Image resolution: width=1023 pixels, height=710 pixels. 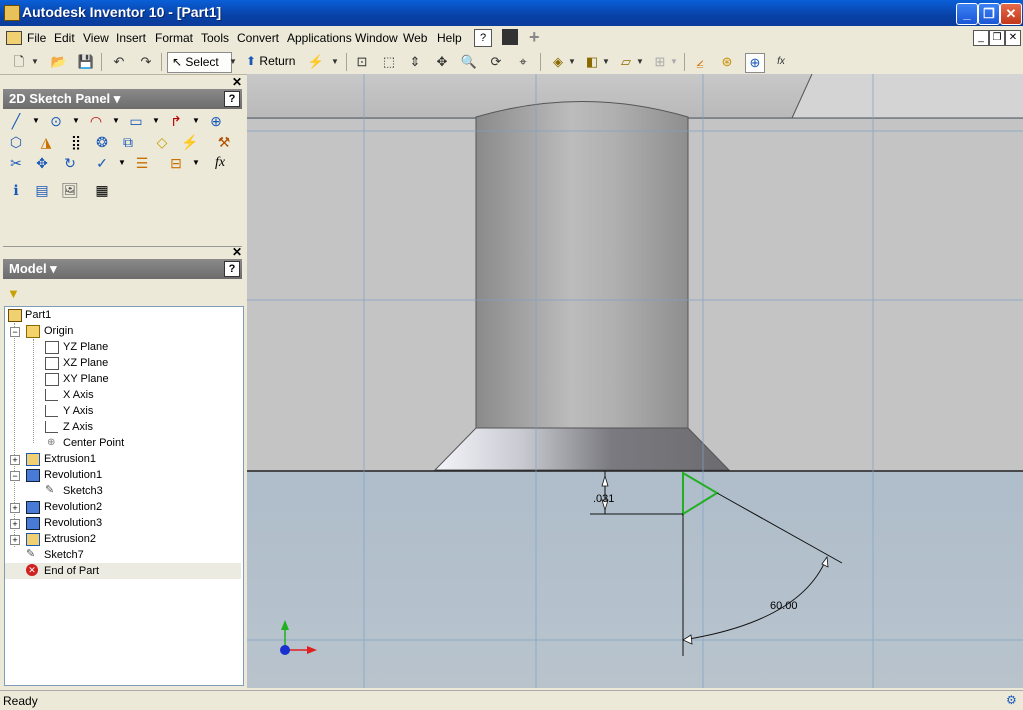 I want to click on zoom-icon: ⇕, so click(x=415, y=62).